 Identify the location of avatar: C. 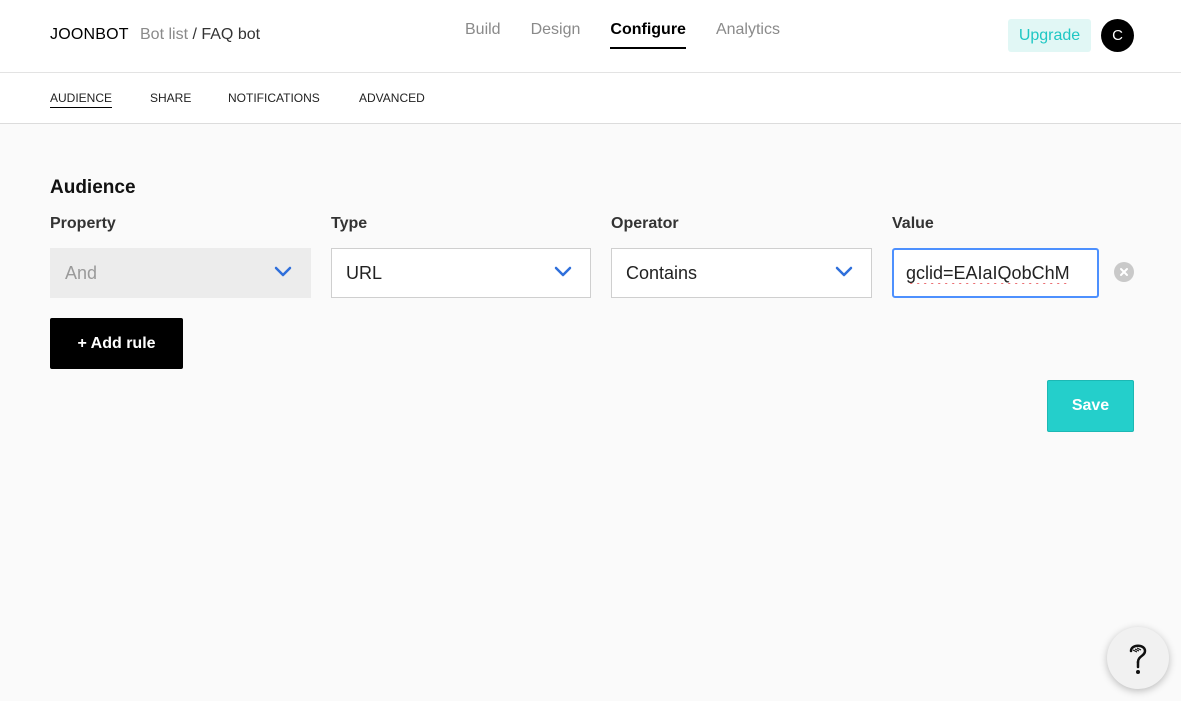
(1117, 35).